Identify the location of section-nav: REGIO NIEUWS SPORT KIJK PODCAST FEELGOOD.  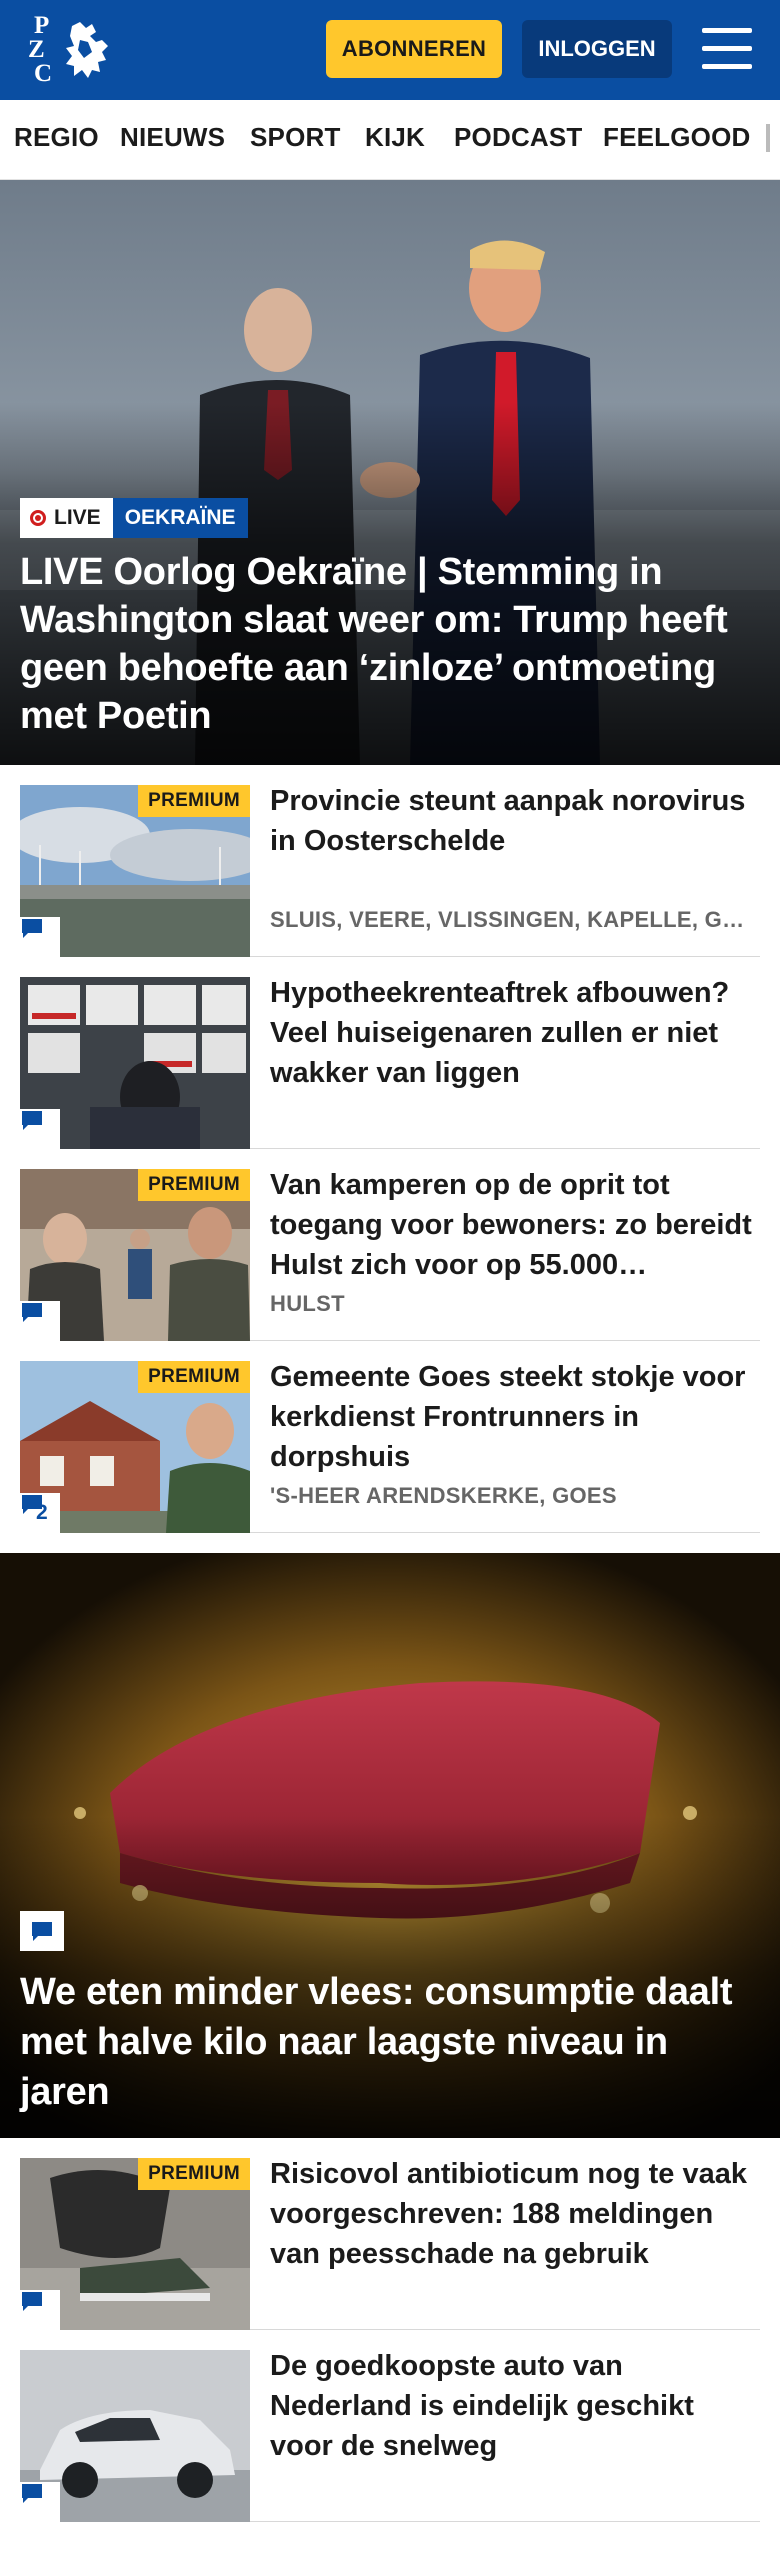
(390, 140).